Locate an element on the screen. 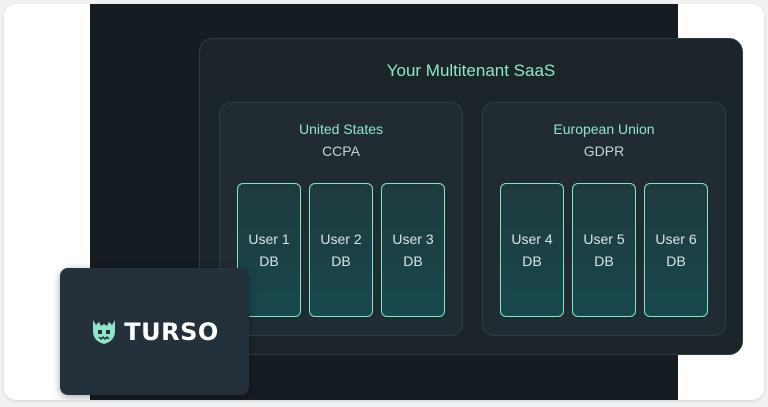  db-label: User 3 is located at coordinates (413, 239).